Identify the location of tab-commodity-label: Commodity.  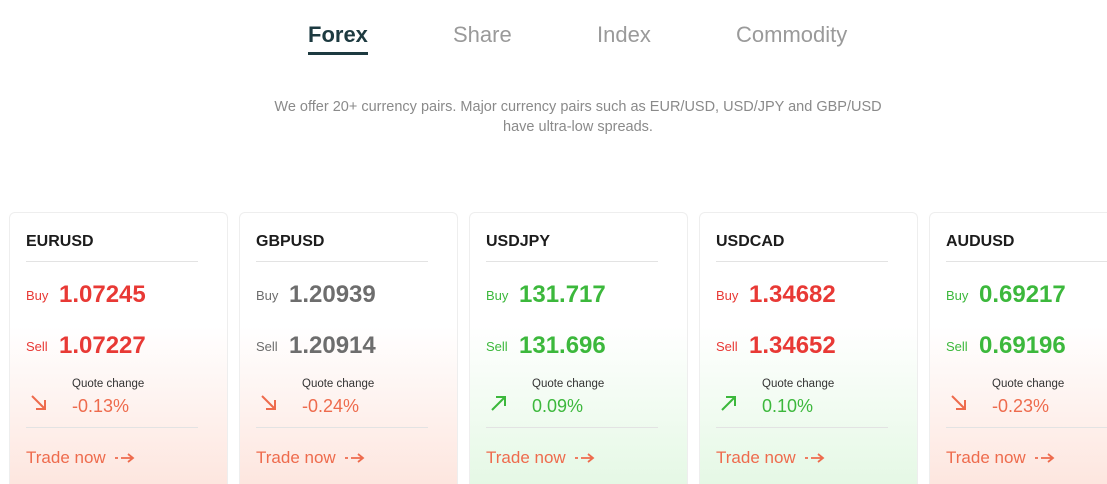
(792, 34).